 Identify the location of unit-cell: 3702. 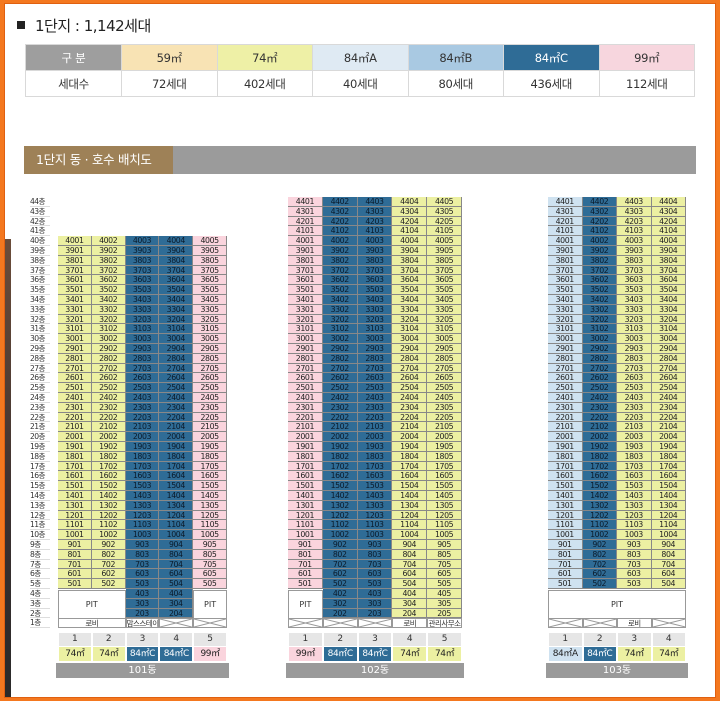
(108, 270).